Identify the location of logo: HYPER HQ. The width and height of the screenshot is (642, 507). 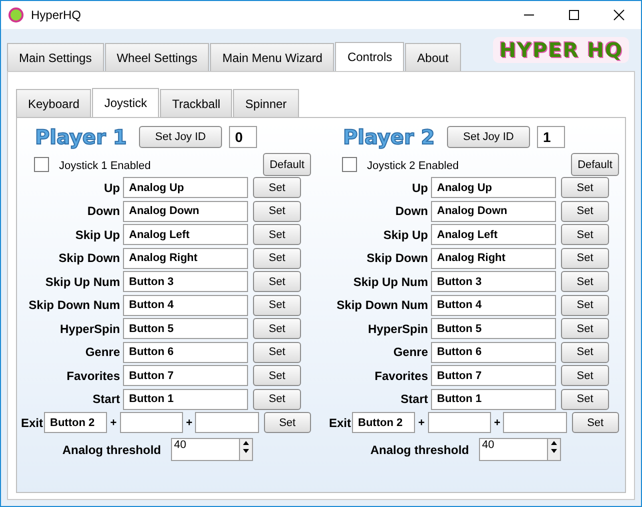
(561, 50).